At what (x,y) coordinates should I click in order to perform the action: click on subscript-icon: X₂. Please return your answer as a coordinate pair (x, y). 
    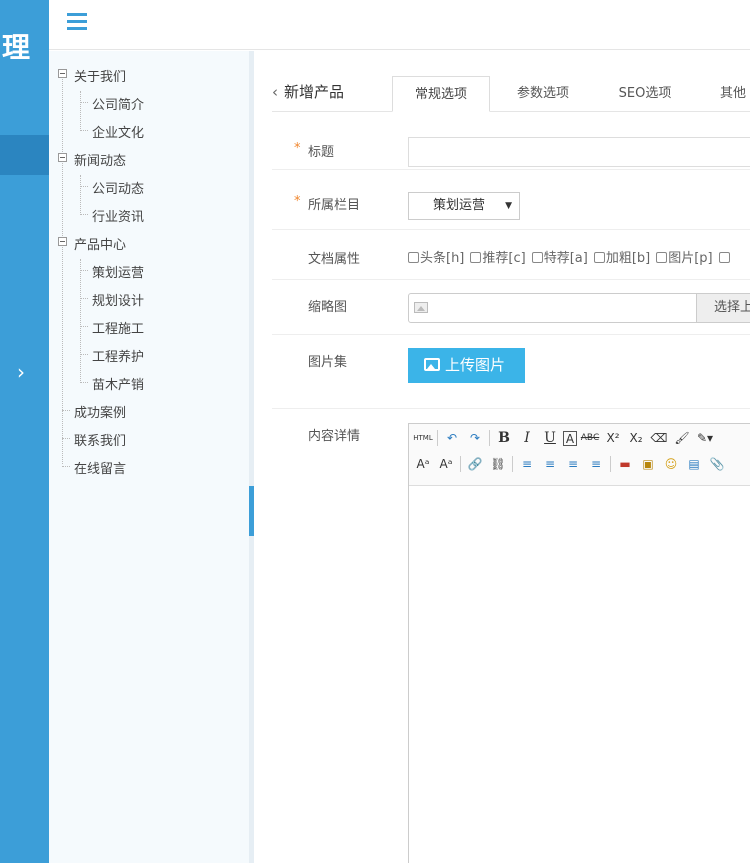
    Looking at the image, I should click on (636, 438).